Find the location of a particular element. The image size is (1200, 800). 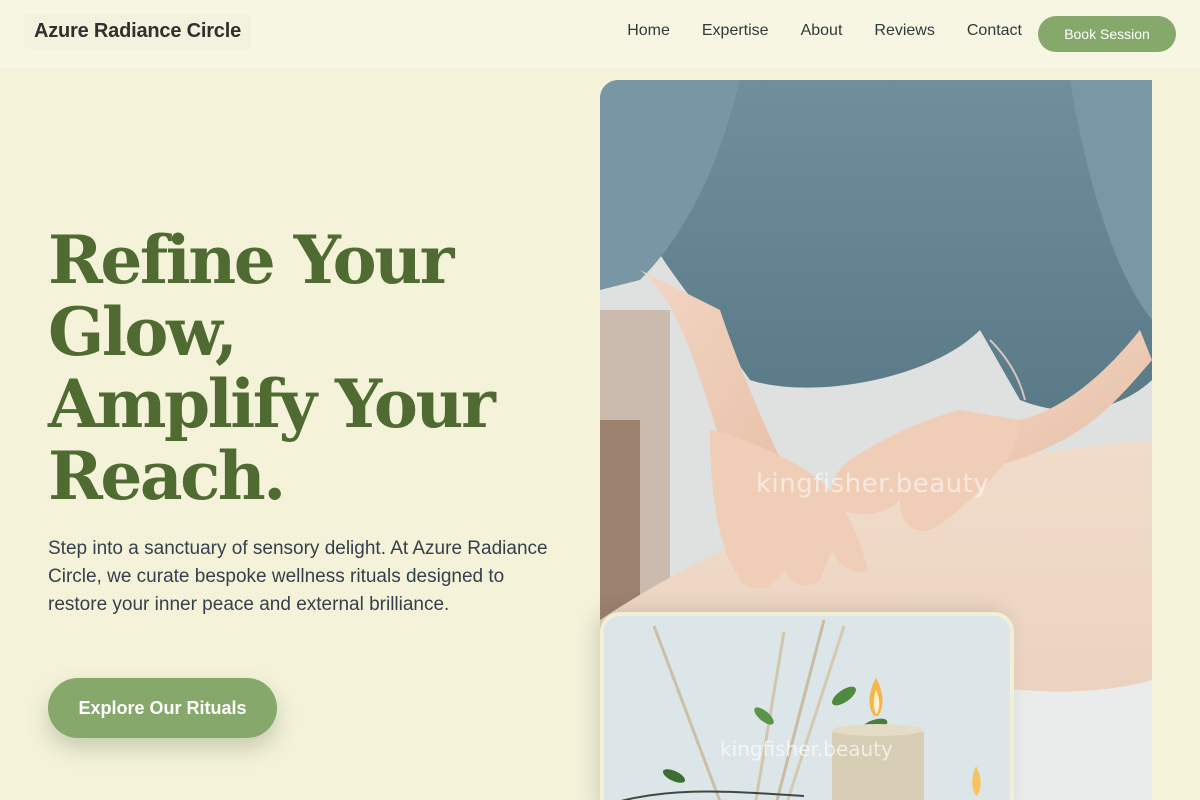

nav-link-about: About is located at coordinates (822, 31).